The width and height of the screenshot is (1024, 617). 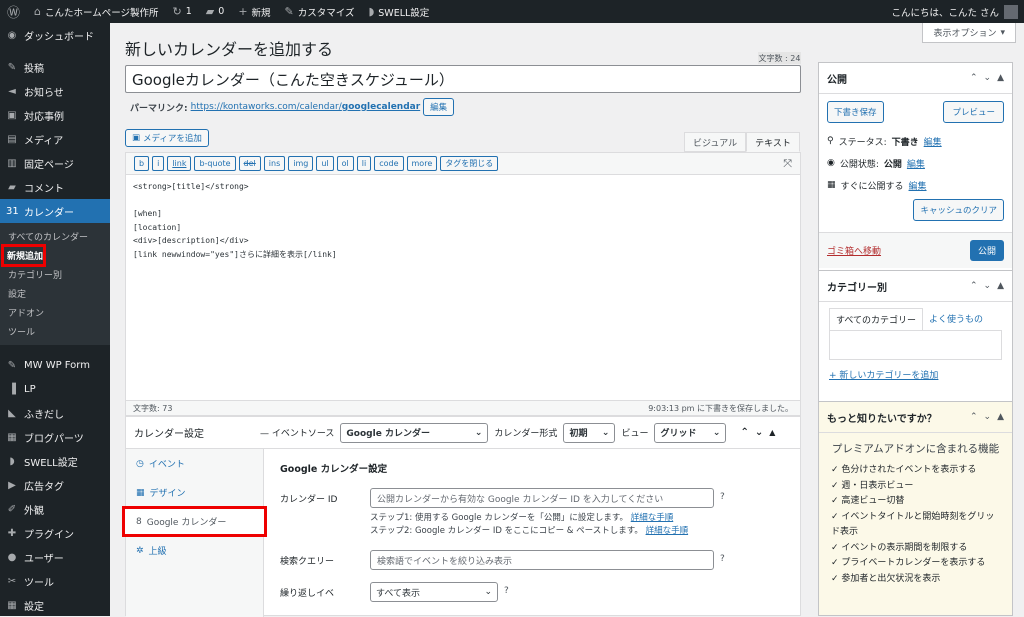 I want to click on screen-options-button: 表示オプション ▾, so click(x=969, y=33).